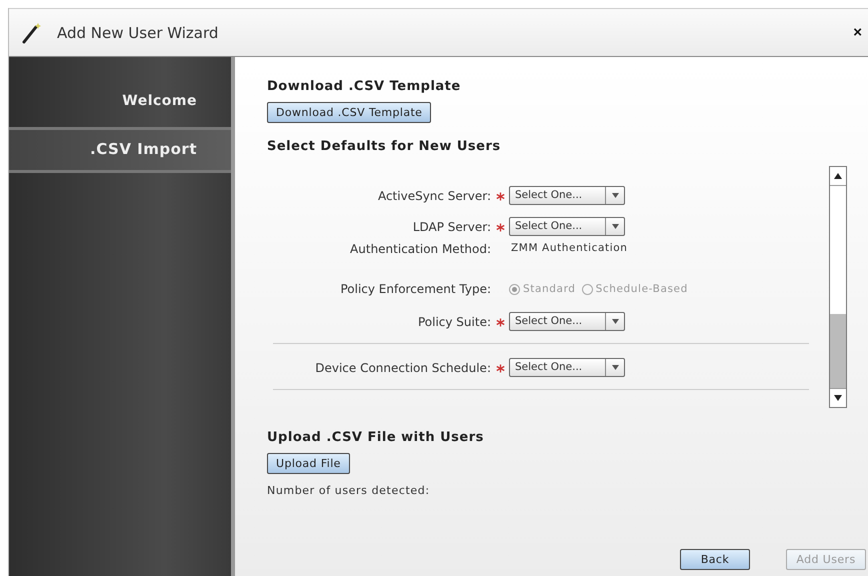 The height and width of the screenshot is (576, 868). I want to click on field-label: LDAP Server:, so click(451, 227).